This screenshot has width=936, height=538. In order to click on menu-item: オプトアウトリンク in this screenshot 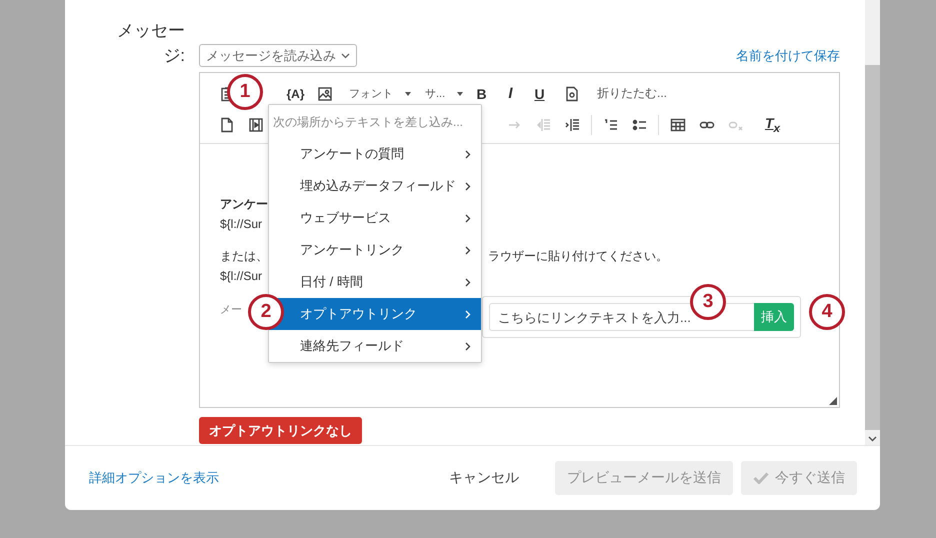, I will do `click(375, 314)`.